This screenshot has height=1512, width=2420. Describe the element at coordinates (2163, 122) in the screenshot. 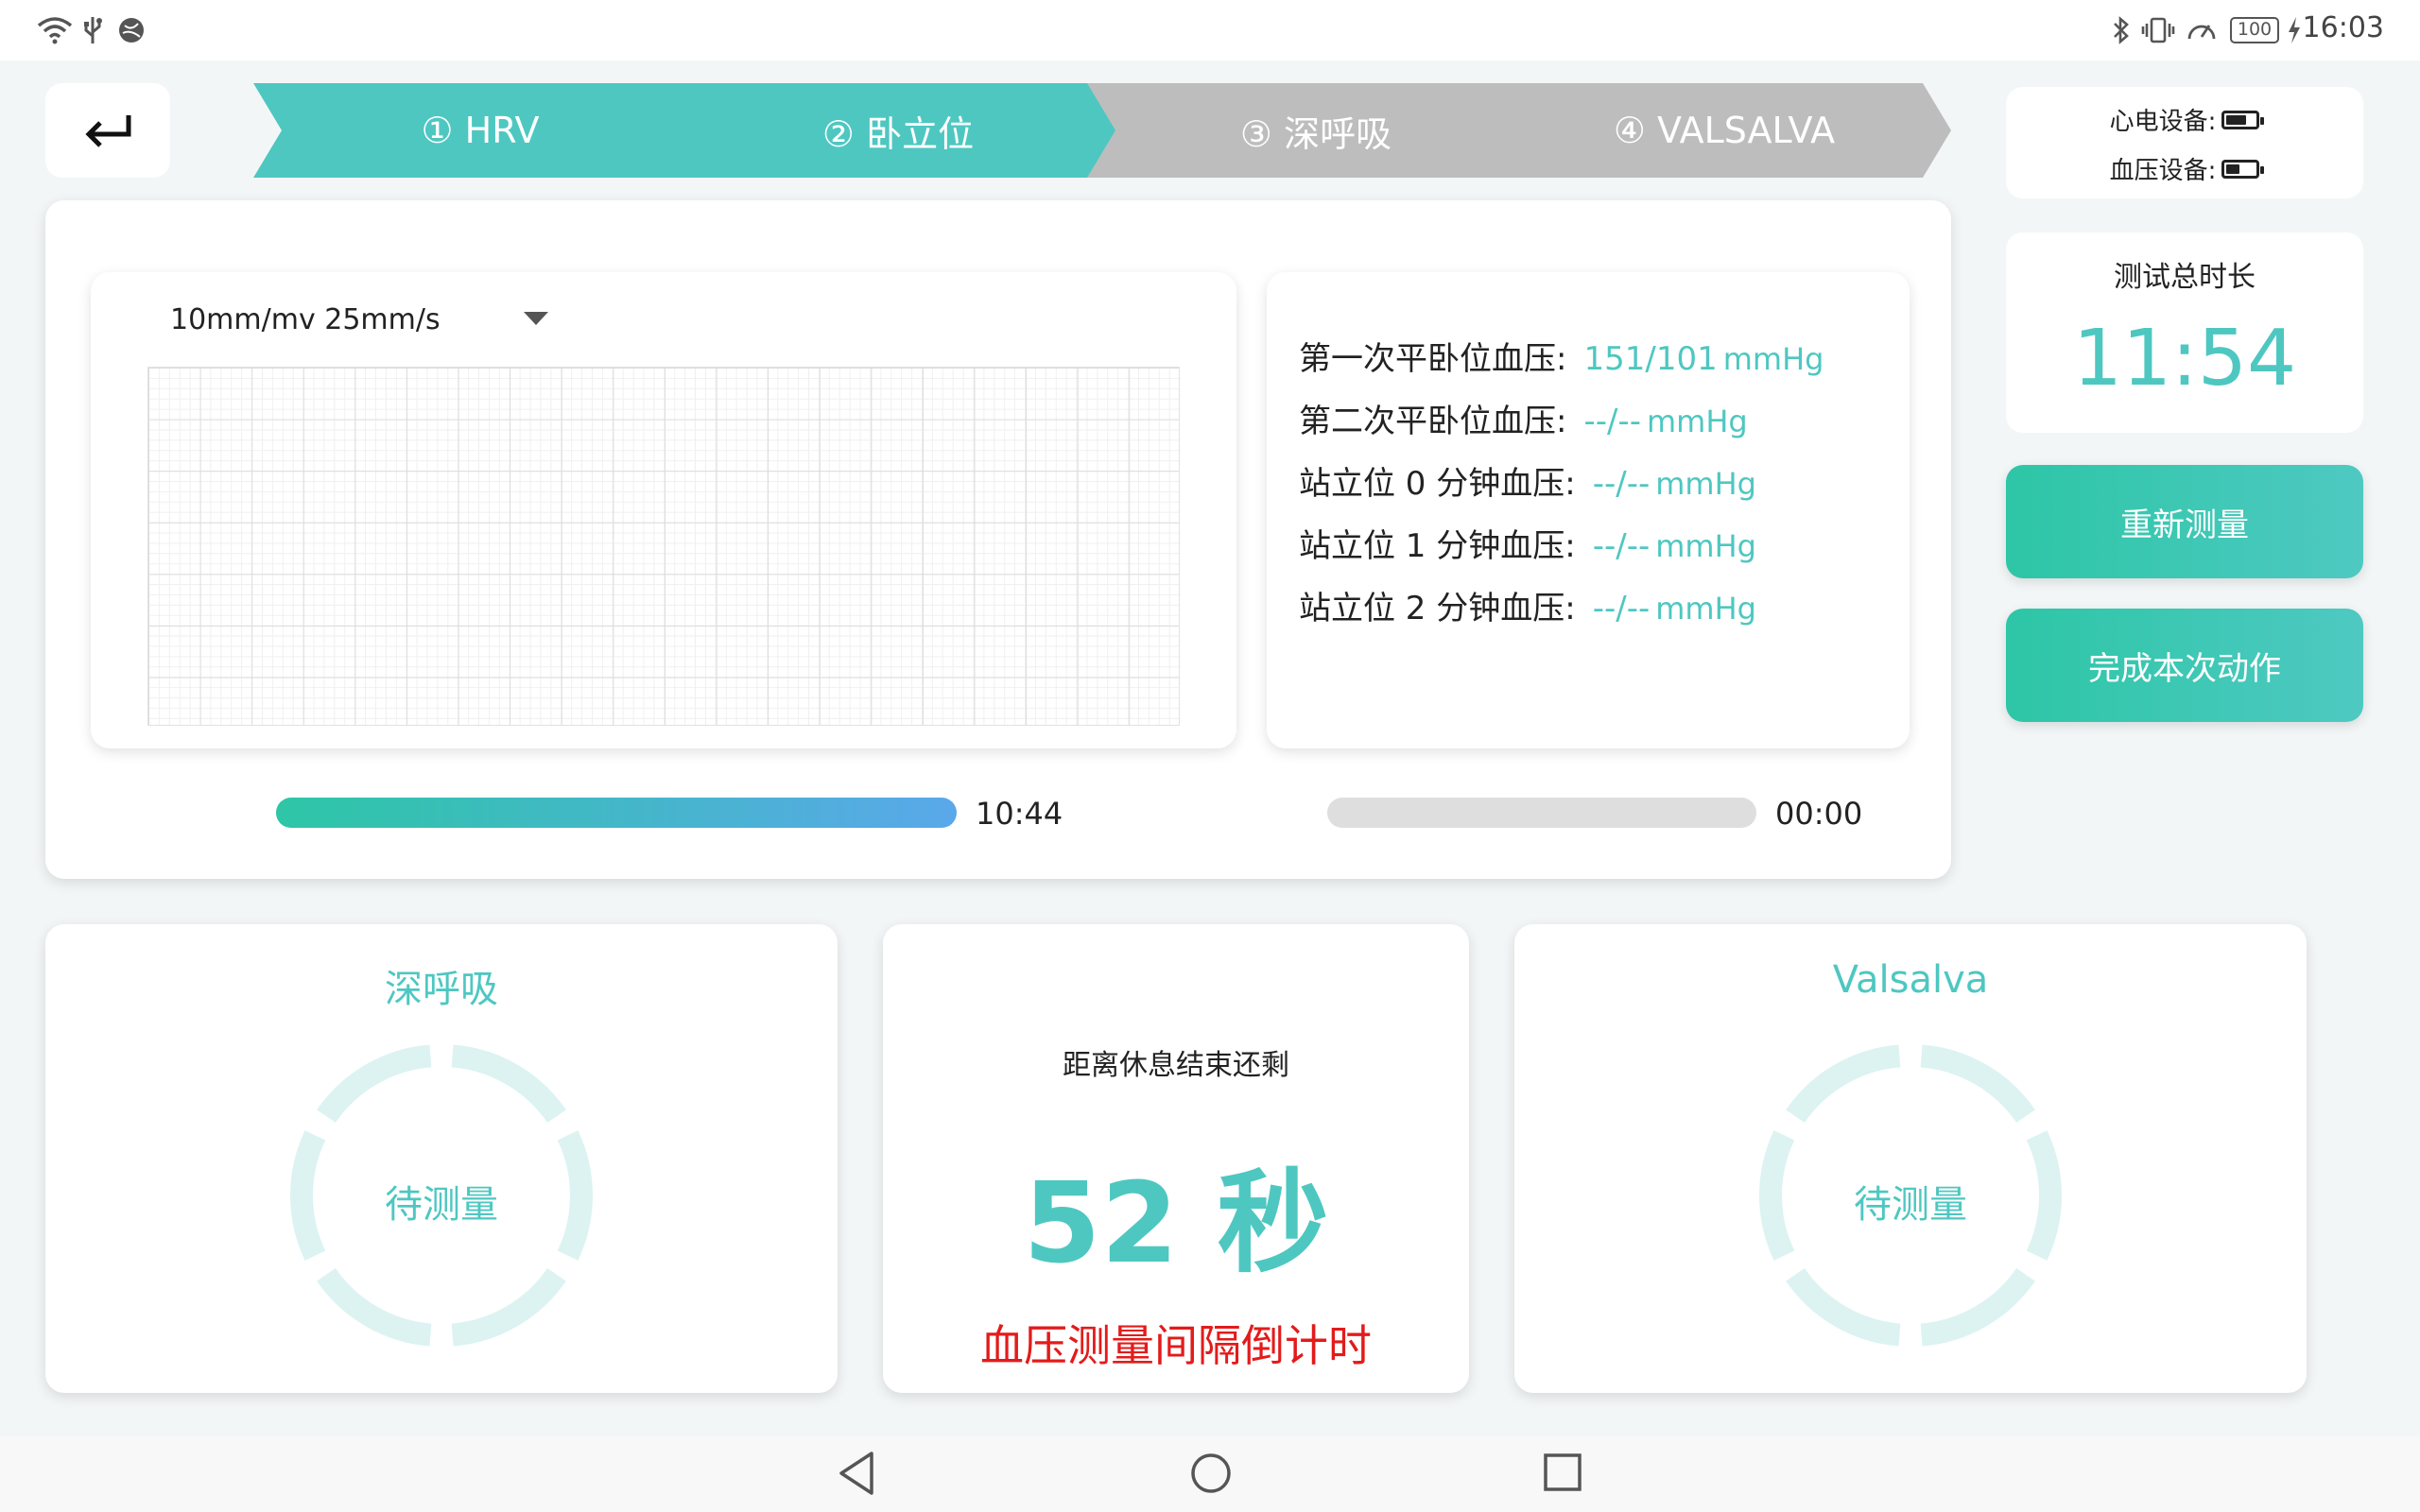

I see `ecg-device-label: 心电设备:` at that location.